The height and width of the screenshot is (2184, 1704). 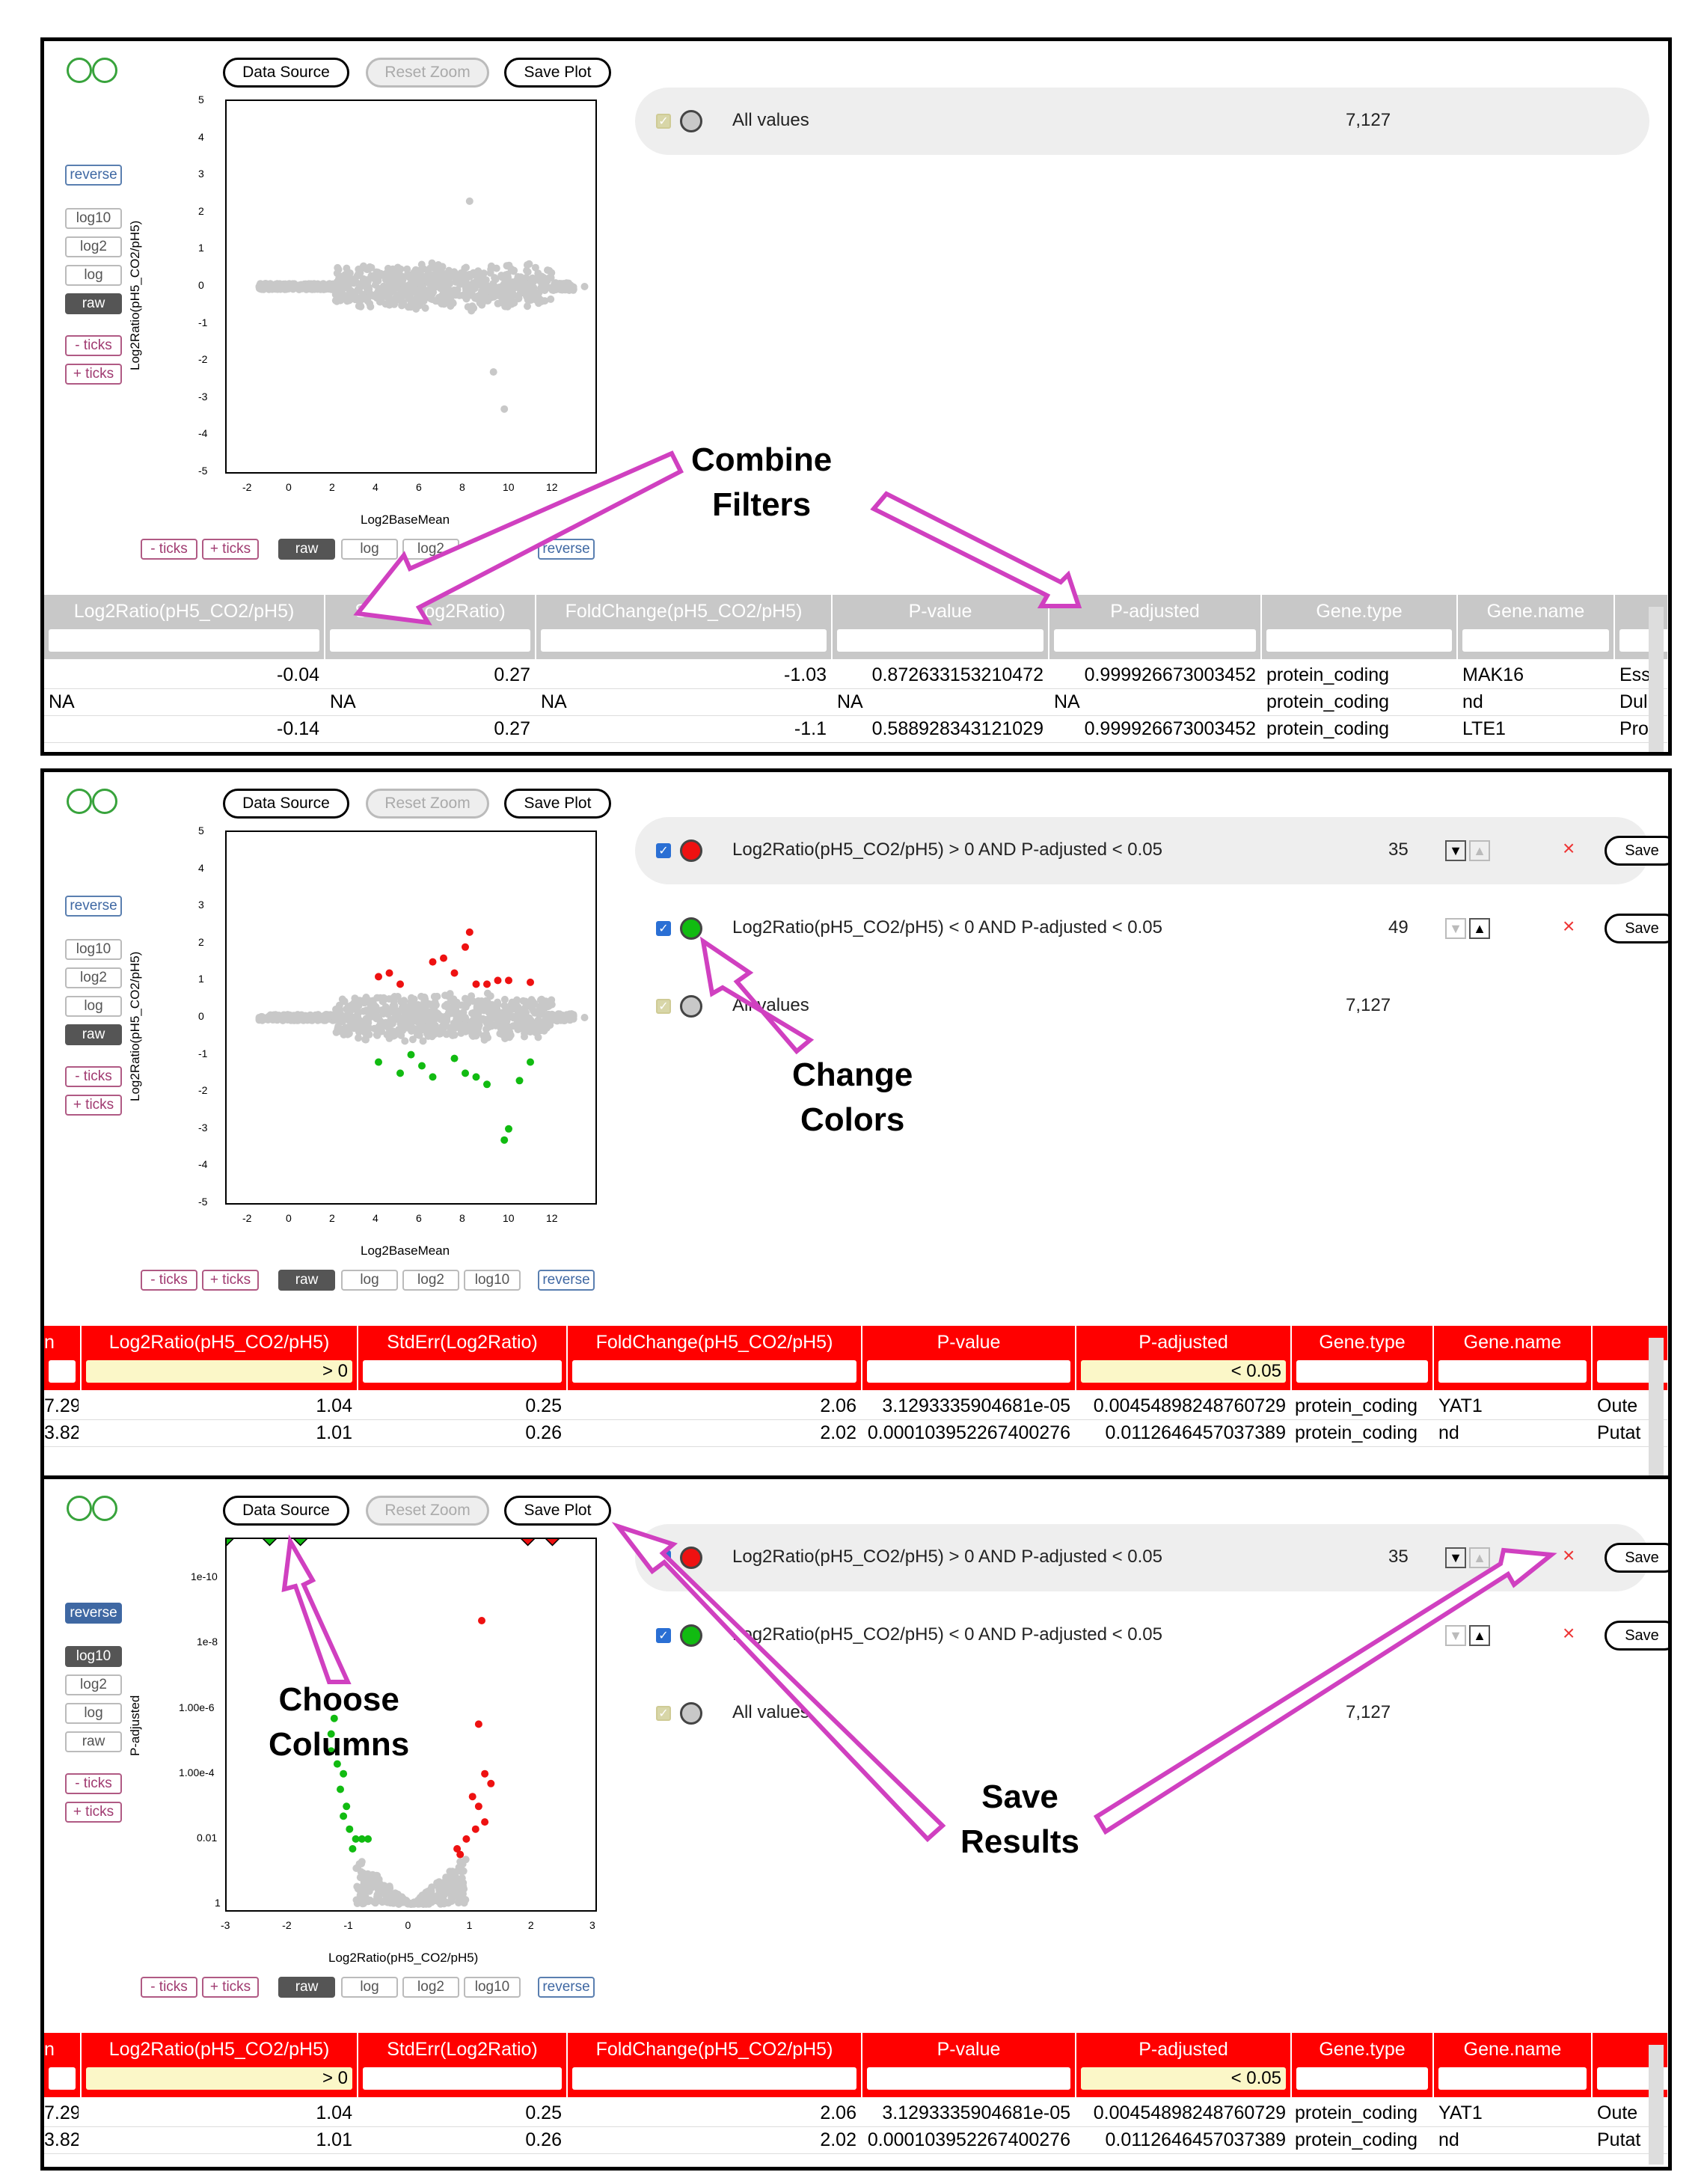 What do you see at coordinates (1184, 1358) in the screenshot?
I see `column-header: P-adjusted < 0.05` at bounding box center [1184, 1358].